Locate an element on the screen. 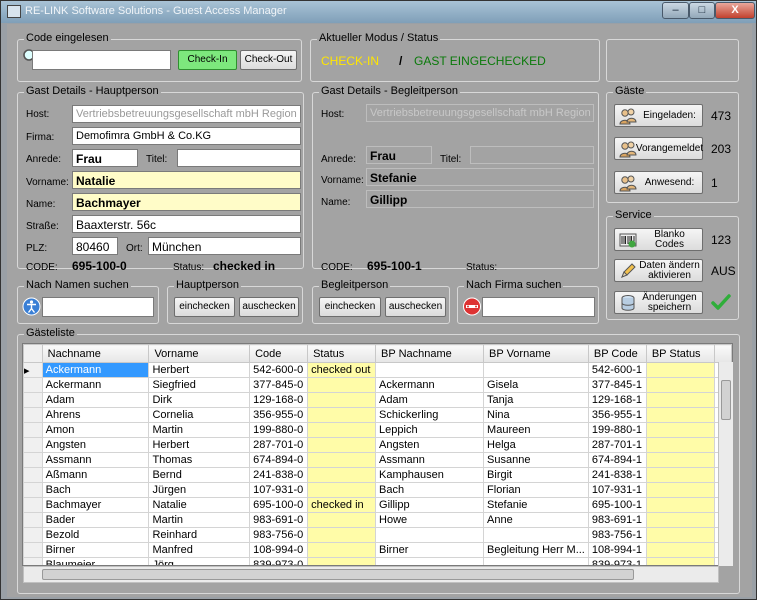 This screenshot has width=757, height=600. column-header: Status is located at coordinates (342, 353).